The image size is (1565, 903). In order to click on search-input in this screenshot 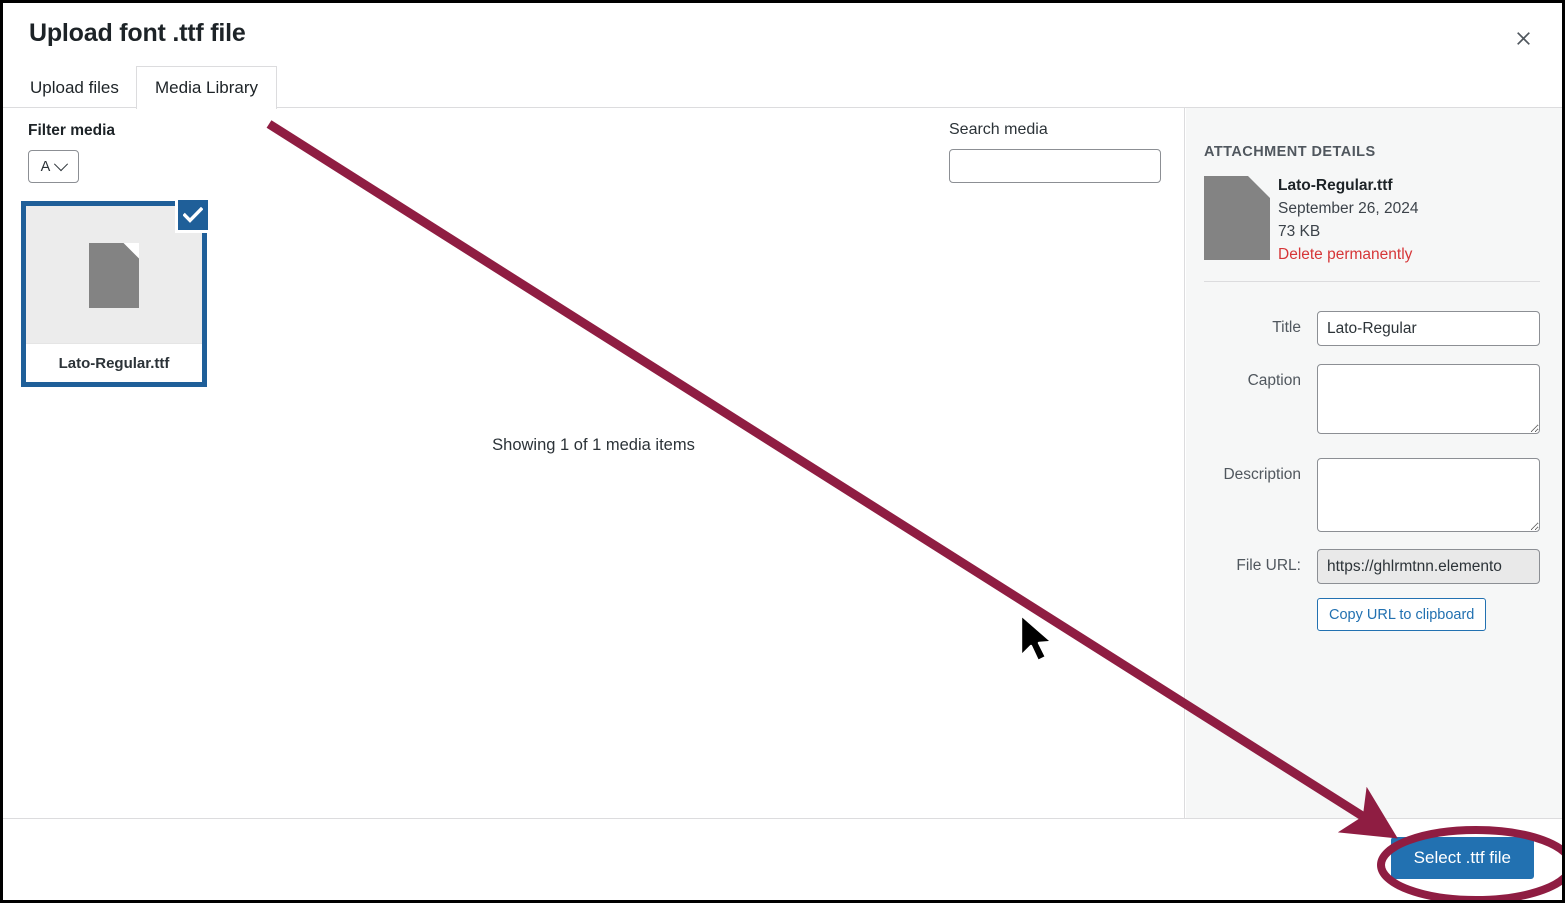, I will do `click(1055, 166)`.